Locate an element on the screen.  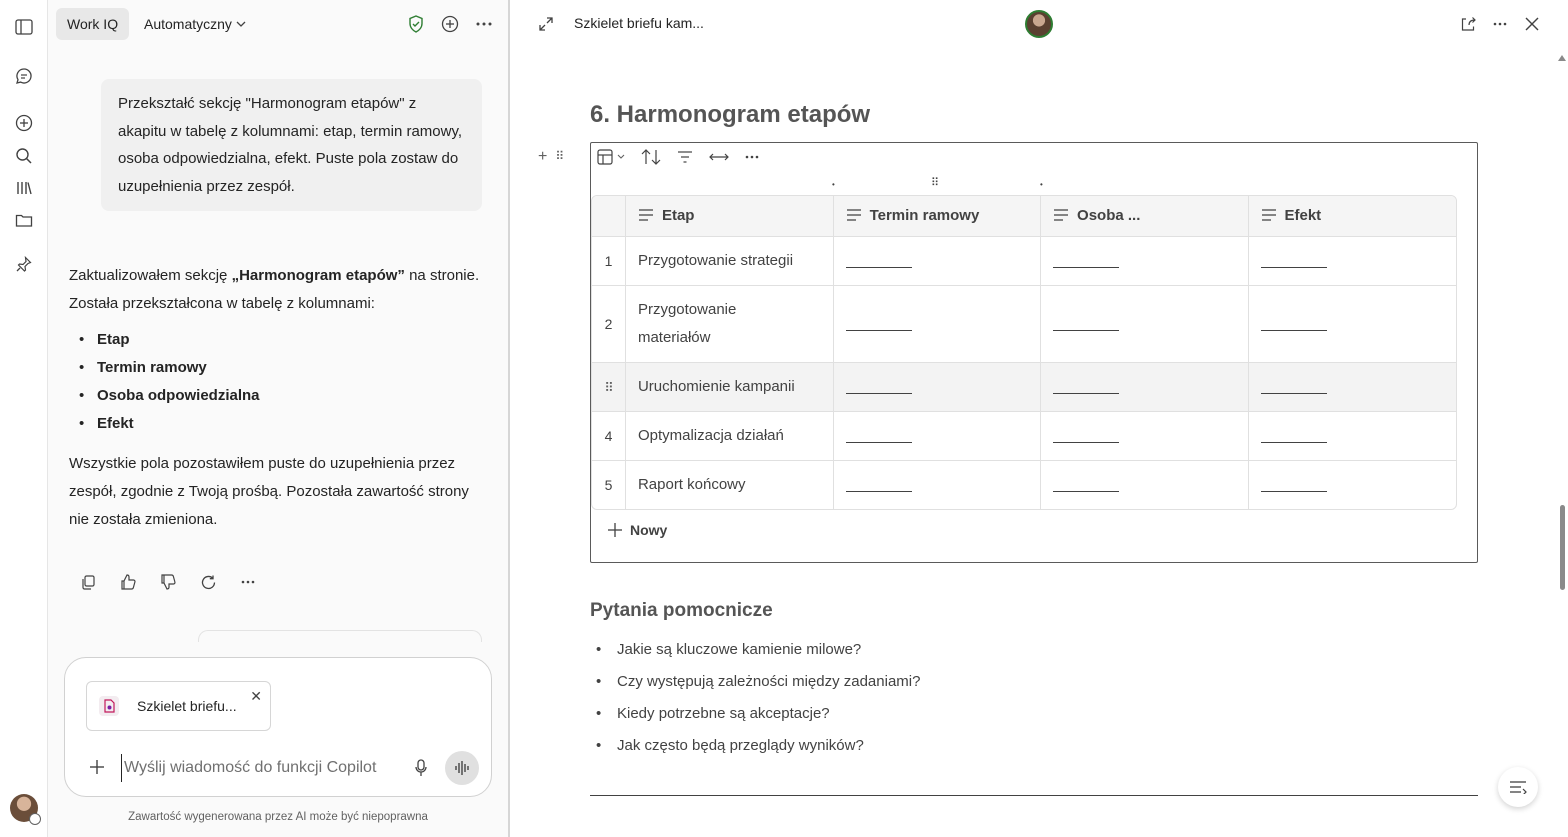
shield-check-icon is located at coordinates (416, 24).